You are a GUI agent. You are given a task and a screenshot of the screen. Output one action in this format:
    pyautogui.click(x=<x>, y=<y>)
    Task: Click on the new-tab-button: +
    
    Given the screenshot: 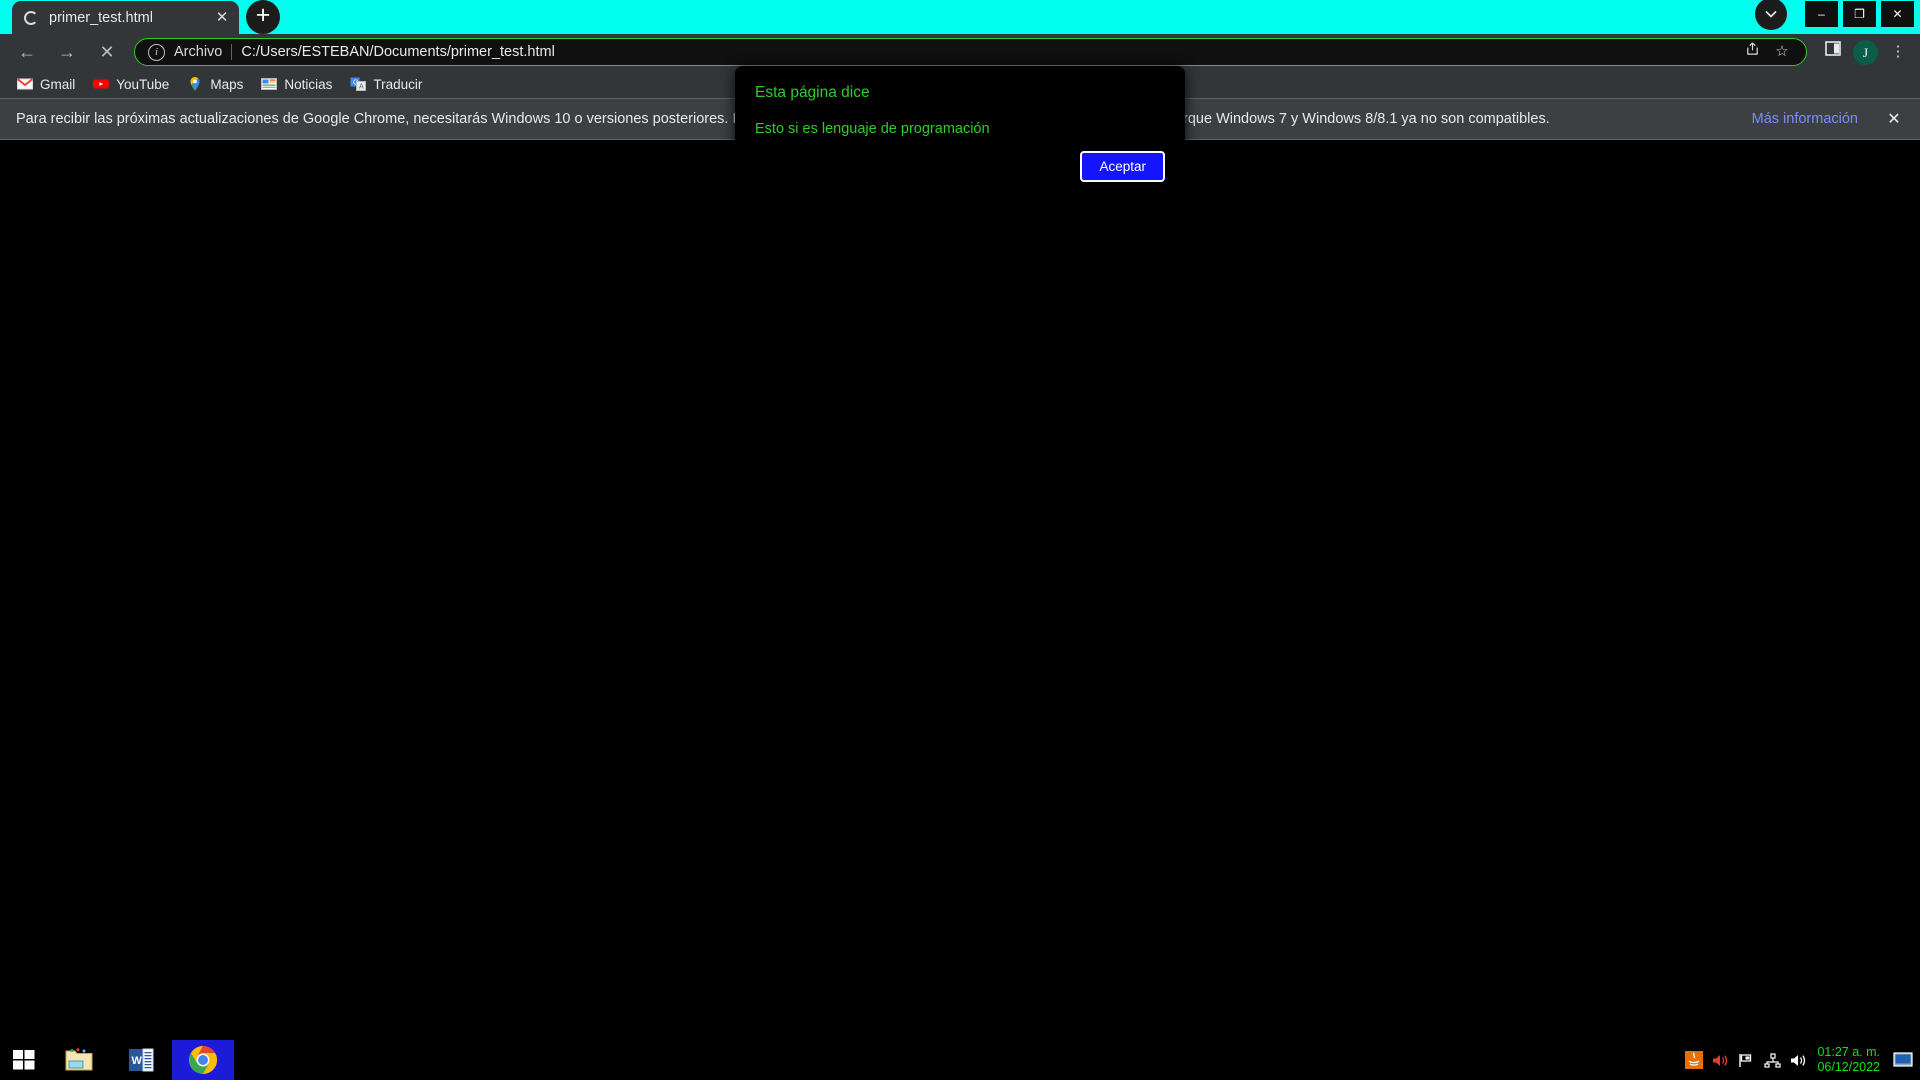 What is the action you would take?
    pyautogui.click(x=263, y=17)
    